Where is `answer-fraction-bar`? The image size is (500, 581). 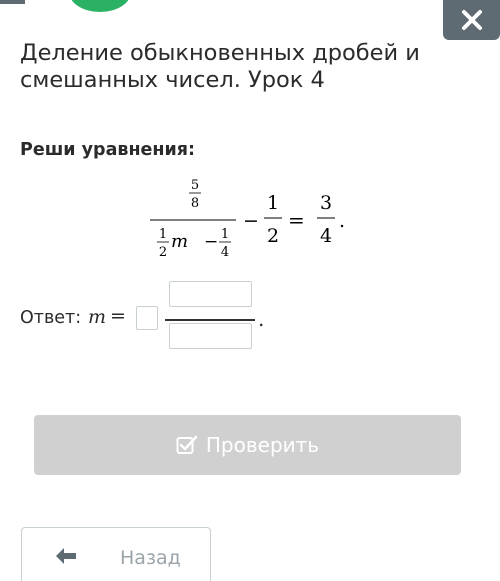
answer-fraction-bar is located at coordinates (210, 320).